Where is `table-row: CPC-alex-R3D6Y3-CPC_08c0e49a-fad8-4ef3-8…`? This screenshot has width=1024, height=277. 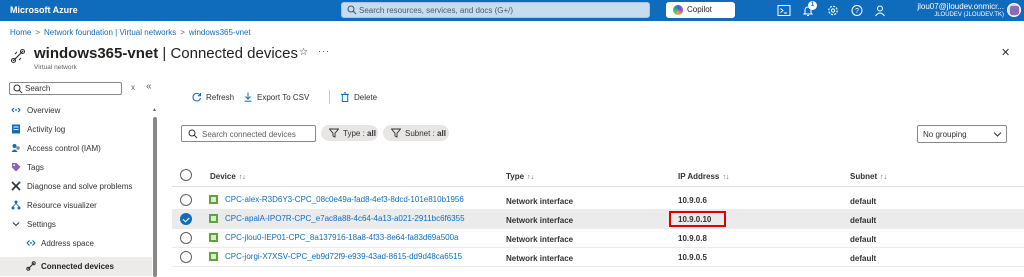
table-row: CPC-alex-R3D6Y3-CPC_08c0e49a-fad8-4ef3-8… is located at coordinates (598, 200).